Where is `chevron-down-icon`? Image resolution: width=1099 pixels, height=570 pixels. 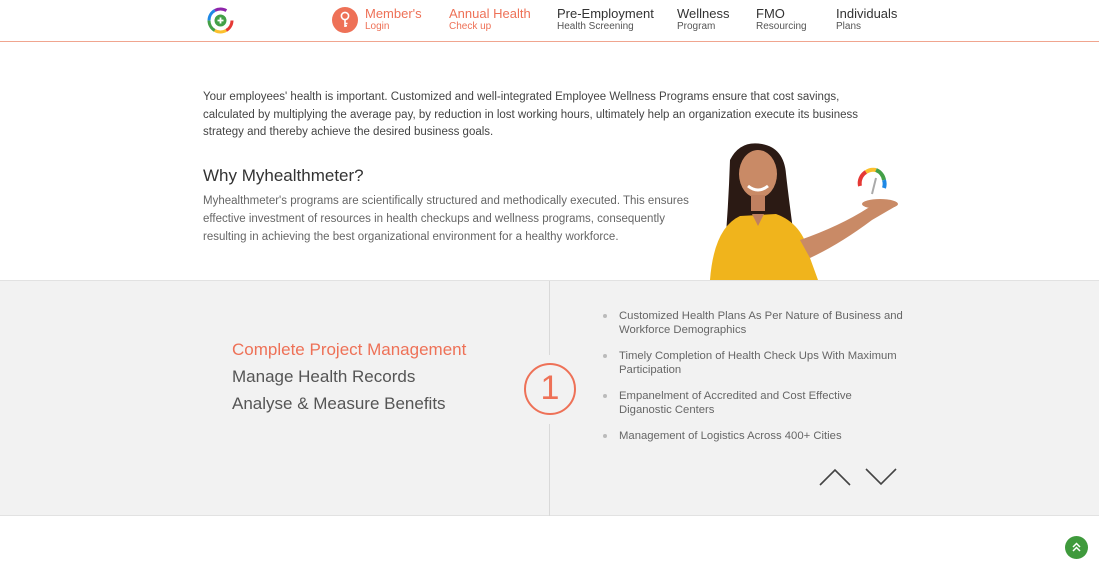
chevron-down-icon is located at coordinates (881, 477).